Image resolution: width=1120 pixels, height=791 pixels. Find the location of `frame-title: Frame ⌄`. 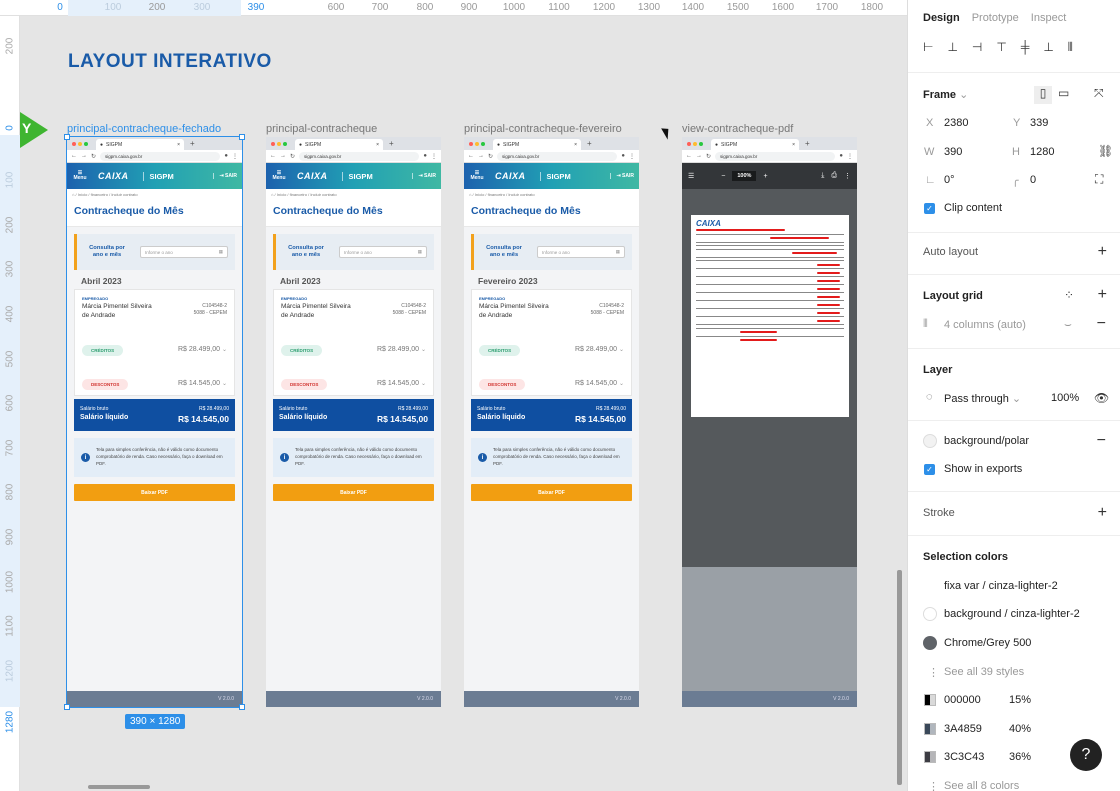

frame-title: Frame ⌄ is located at coordinates (945, 94).